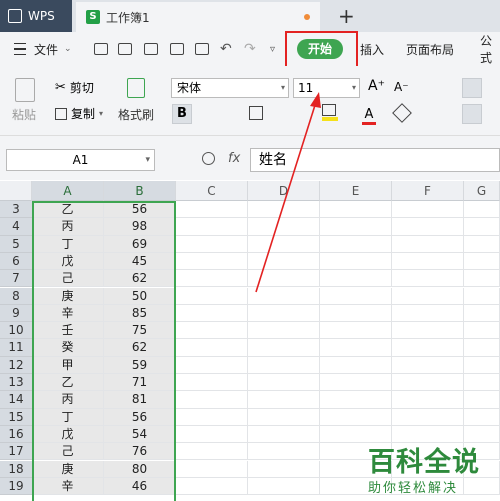 This screenshot has height=501, width=500. What do you see at coordinates (68, 469) in the screenshot?
I see `cell-name: 庚` at bounding box center [68, 469].